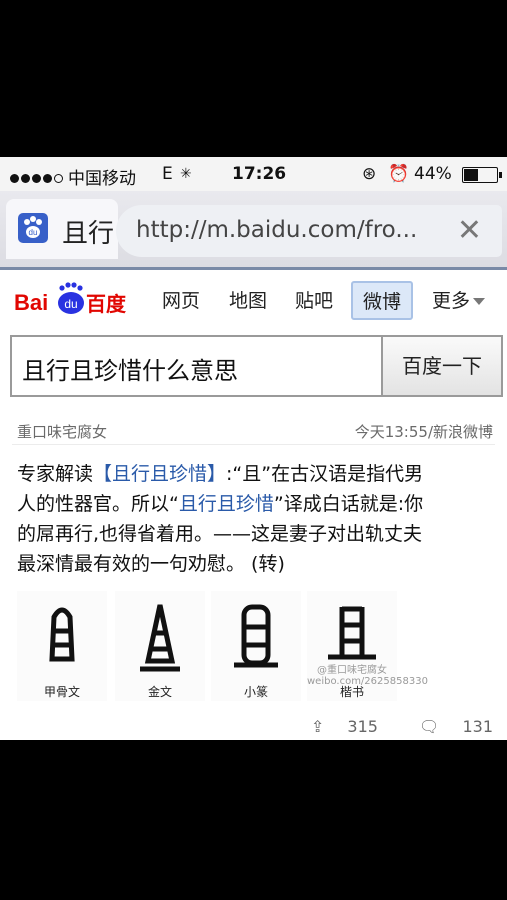 Image resolution: width=507 pixels, height=900 pixels. Describe the element at coordinates (314, 299) in the screenshot. I see `nav-tieba: 贴吧` at that location.